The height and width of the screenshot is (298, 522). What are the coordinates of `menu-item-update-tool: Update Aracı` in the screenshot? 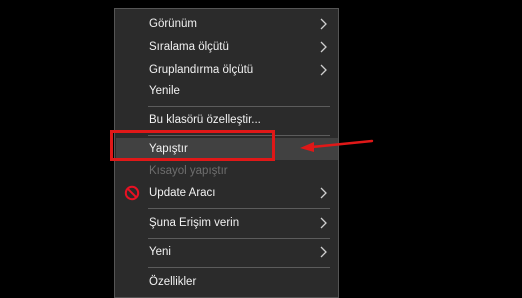 It's located at (227, 193).